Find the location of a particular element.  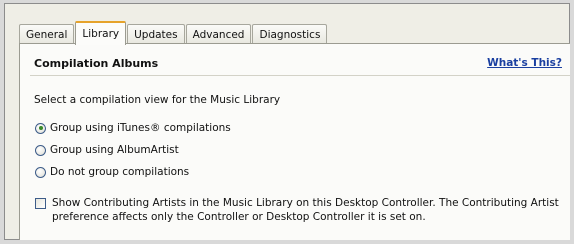

tab-library: Library is located at coordinates (101, 33).